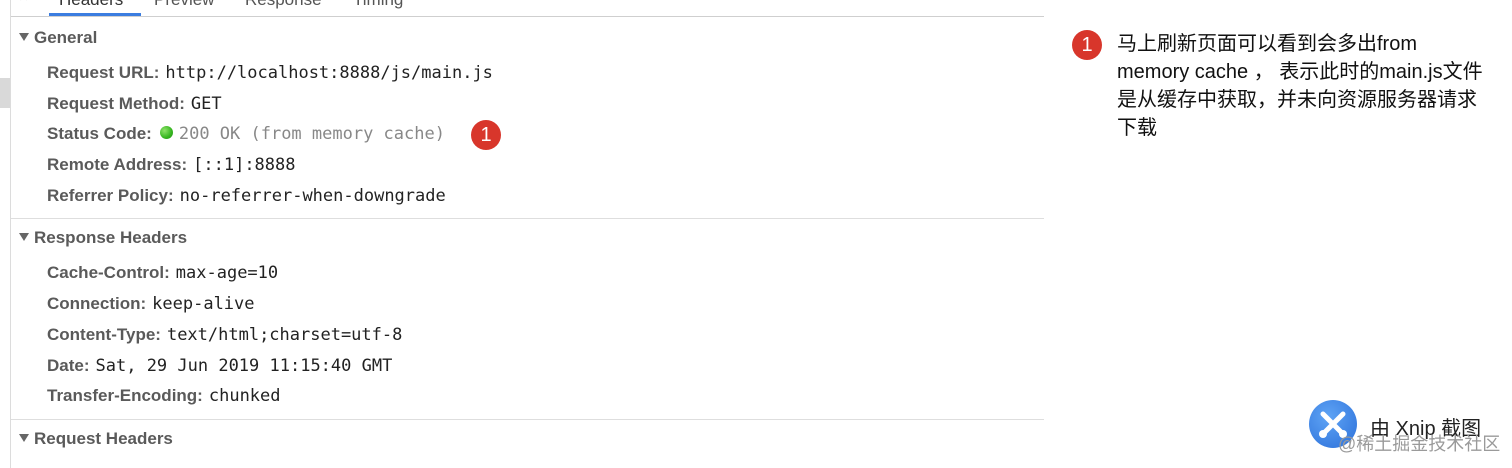  What do you see at coordinates (108, 272) in the screenshot?
I see `header-key: Cache-Control:` at bounding box center [108, 272].